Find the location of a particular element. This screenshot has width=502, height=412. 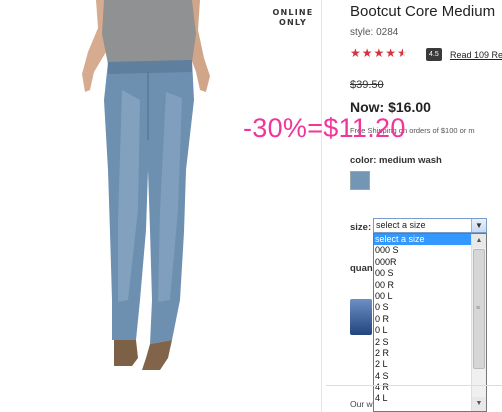

online-only-line2: ONLY is located at coordinates (293, 22).